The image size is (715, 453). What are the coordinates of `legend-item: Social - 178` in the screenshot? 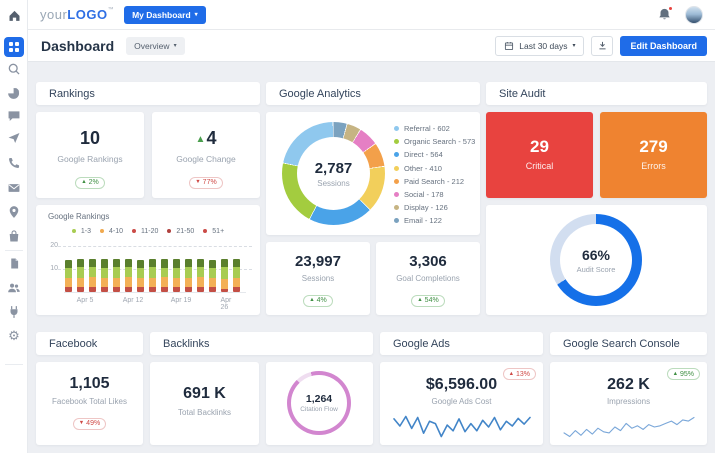 It's located at (434, 194).